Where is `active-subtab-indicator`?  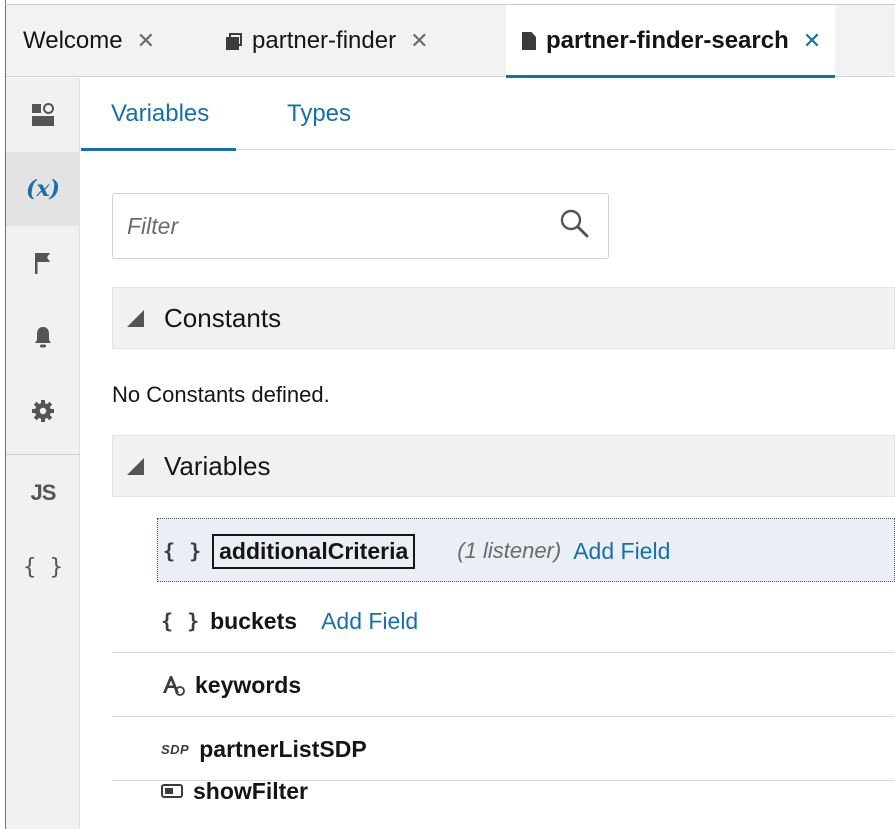
active-subtab-indicator is located at coordinates (159, 149).